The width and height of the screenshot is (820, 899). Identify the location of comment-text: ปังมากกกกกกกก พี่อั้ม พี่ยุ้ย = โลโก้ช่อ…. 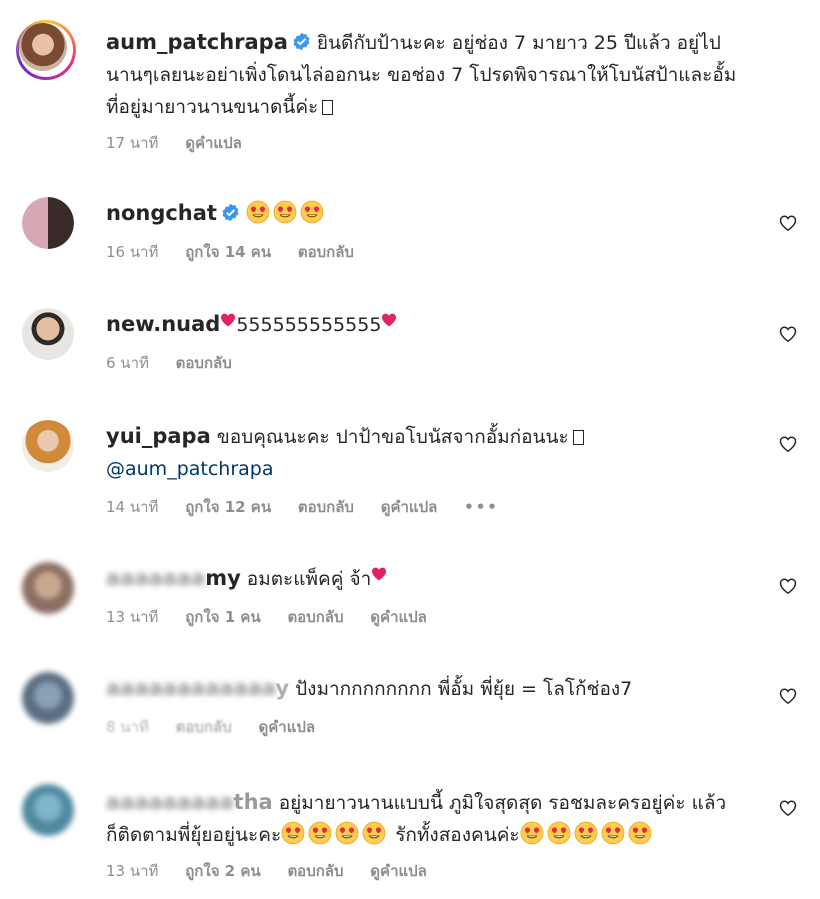
(464, 689).